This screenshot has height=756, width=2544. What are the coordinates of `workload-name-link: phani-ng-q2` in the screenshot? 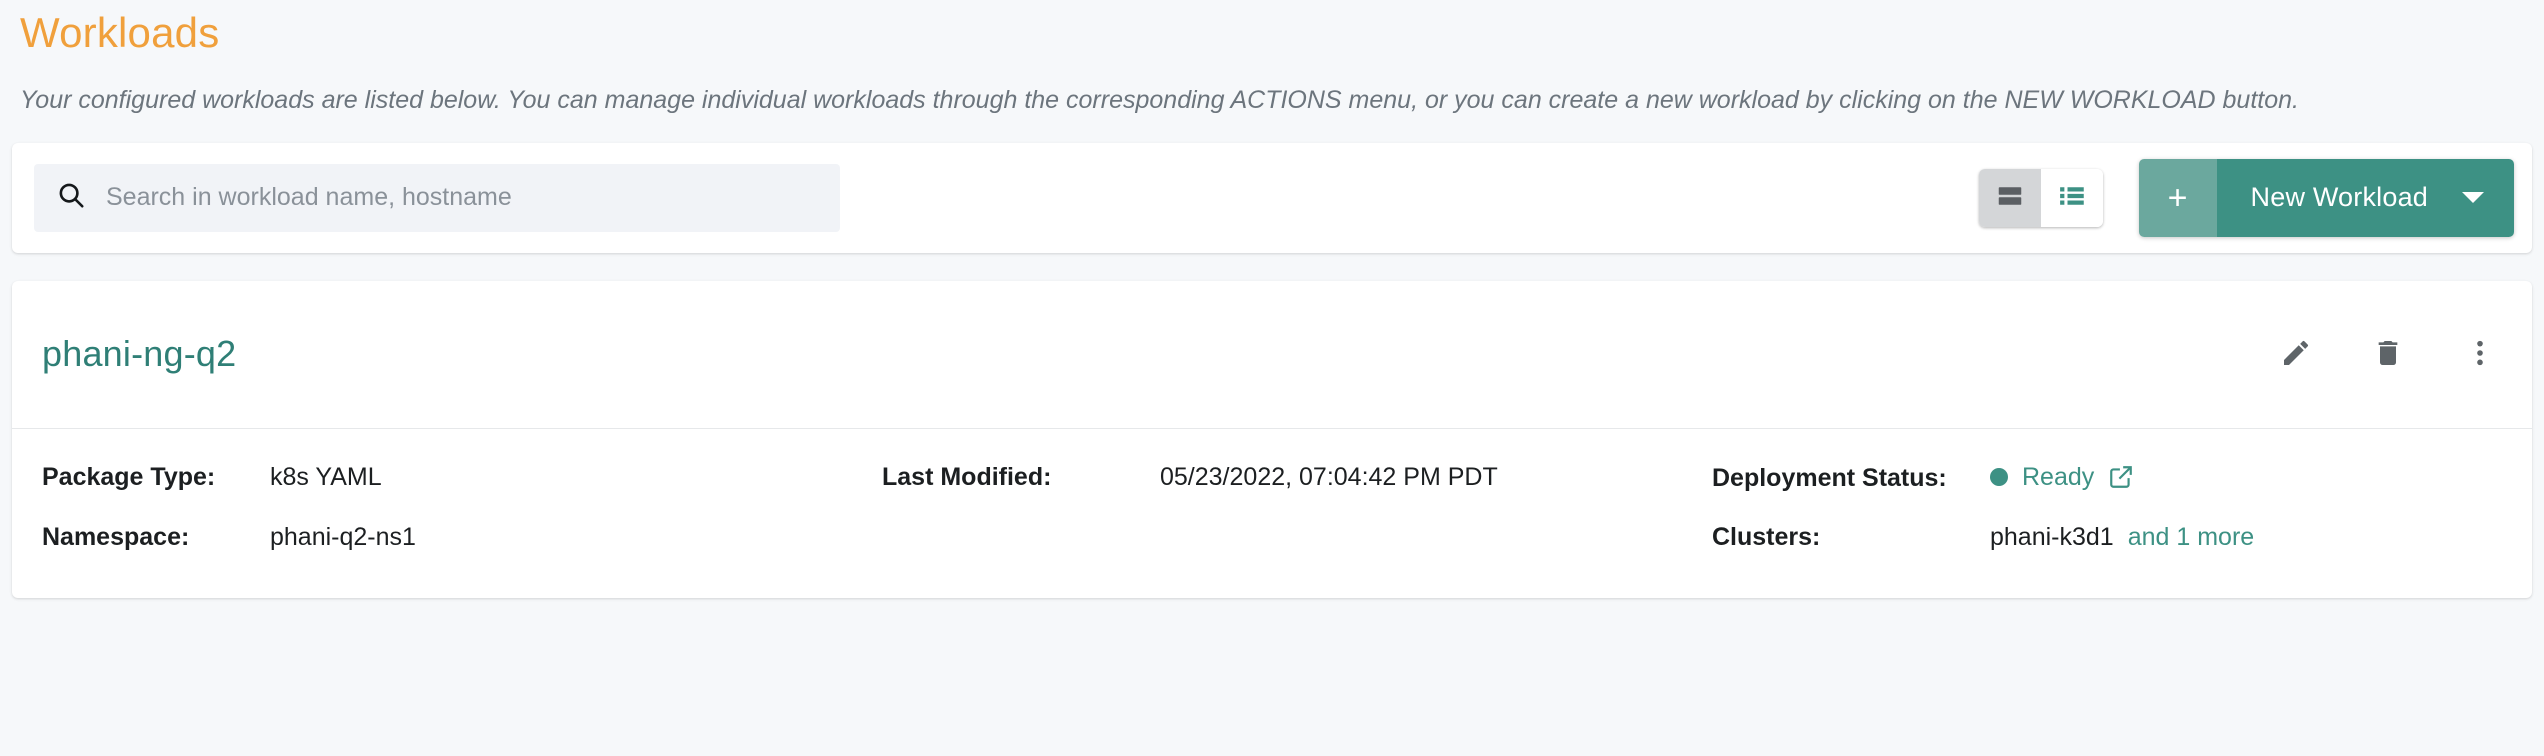 It's located at (139, 354).